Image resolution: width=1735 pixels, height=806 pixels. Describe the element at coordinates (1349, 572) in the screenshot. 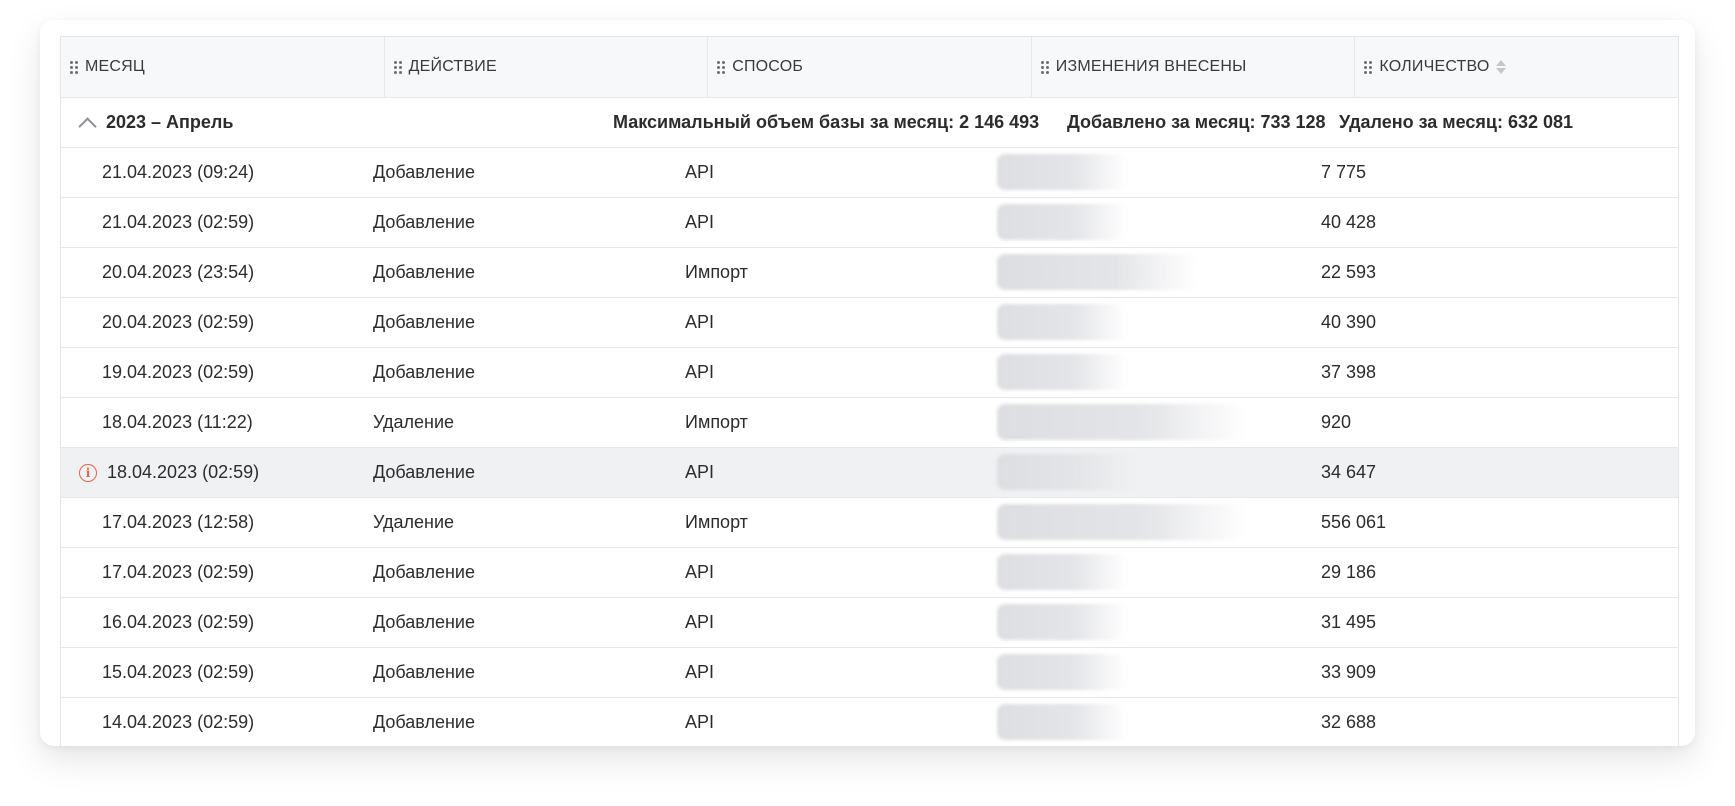

I see `cell-quantity: 29 186` at that location.